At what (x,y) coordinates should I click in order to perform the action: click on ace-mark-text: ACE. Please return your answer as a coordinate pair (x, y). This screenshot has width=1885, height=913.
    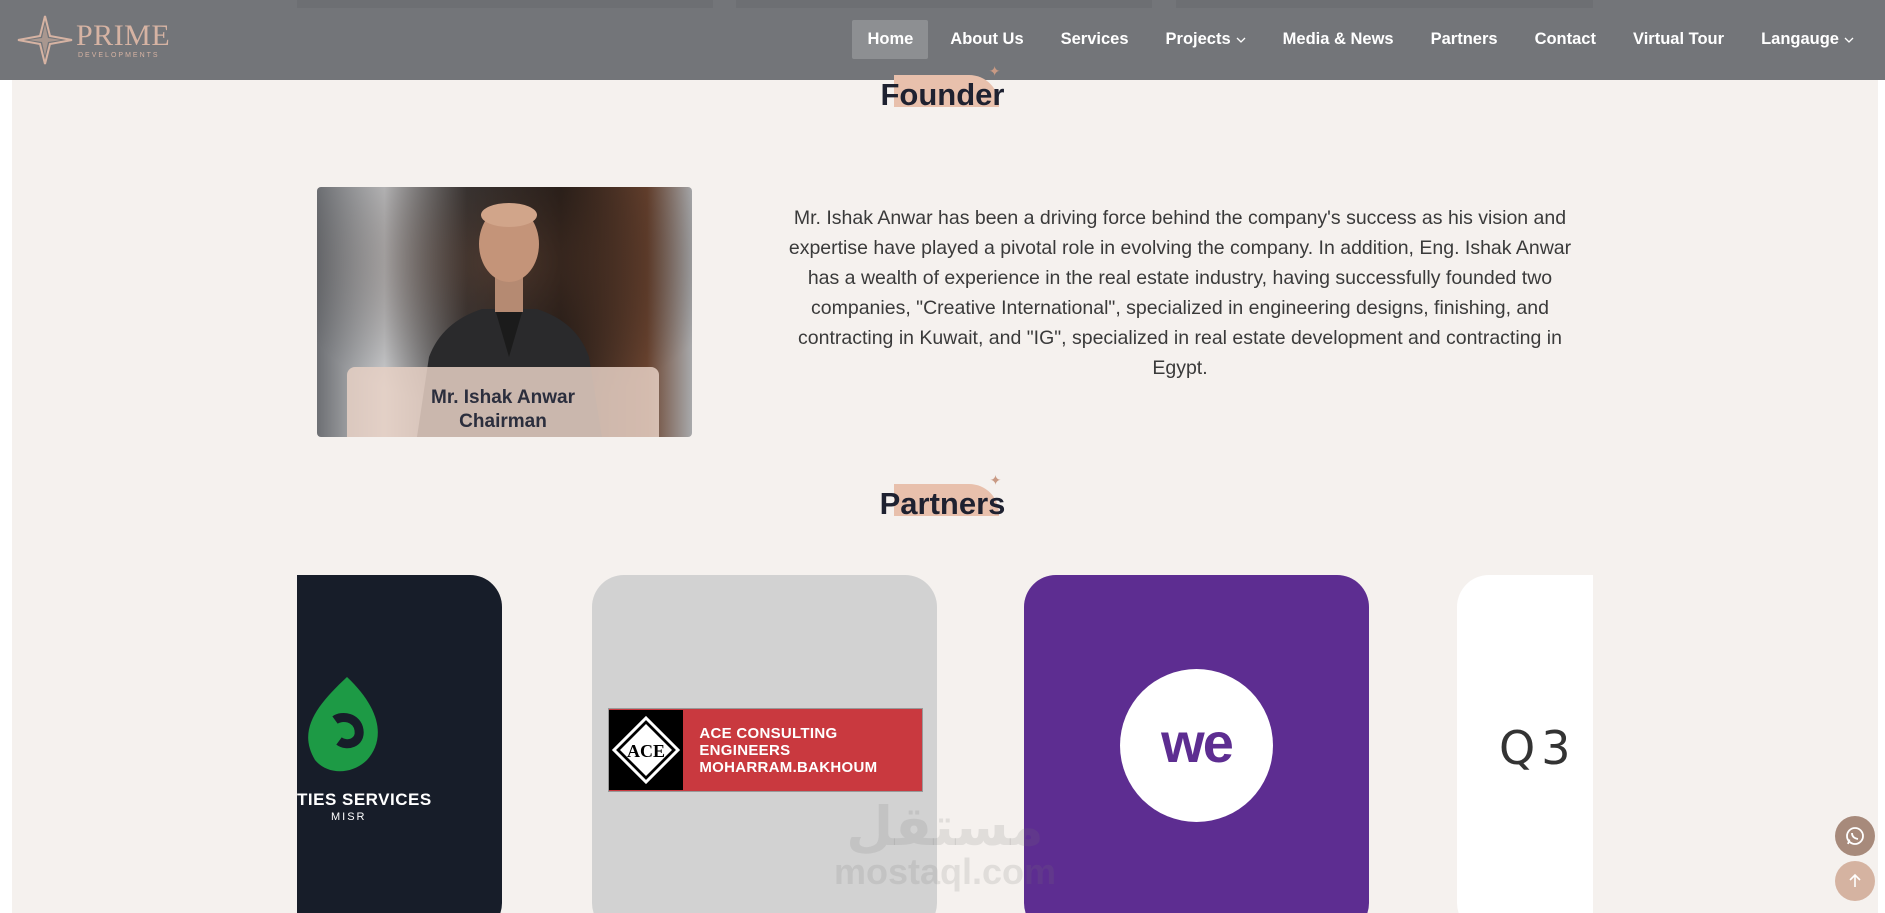
    Looking at the image, I should click on (646, 751).